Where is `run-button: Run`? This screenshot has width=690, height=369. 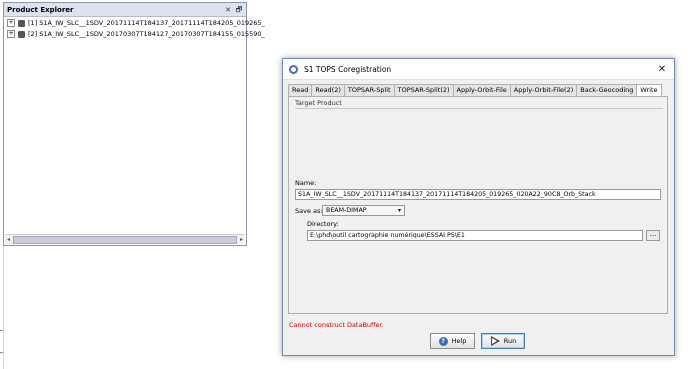 run-button: Run is located at coordinates (503, 341).